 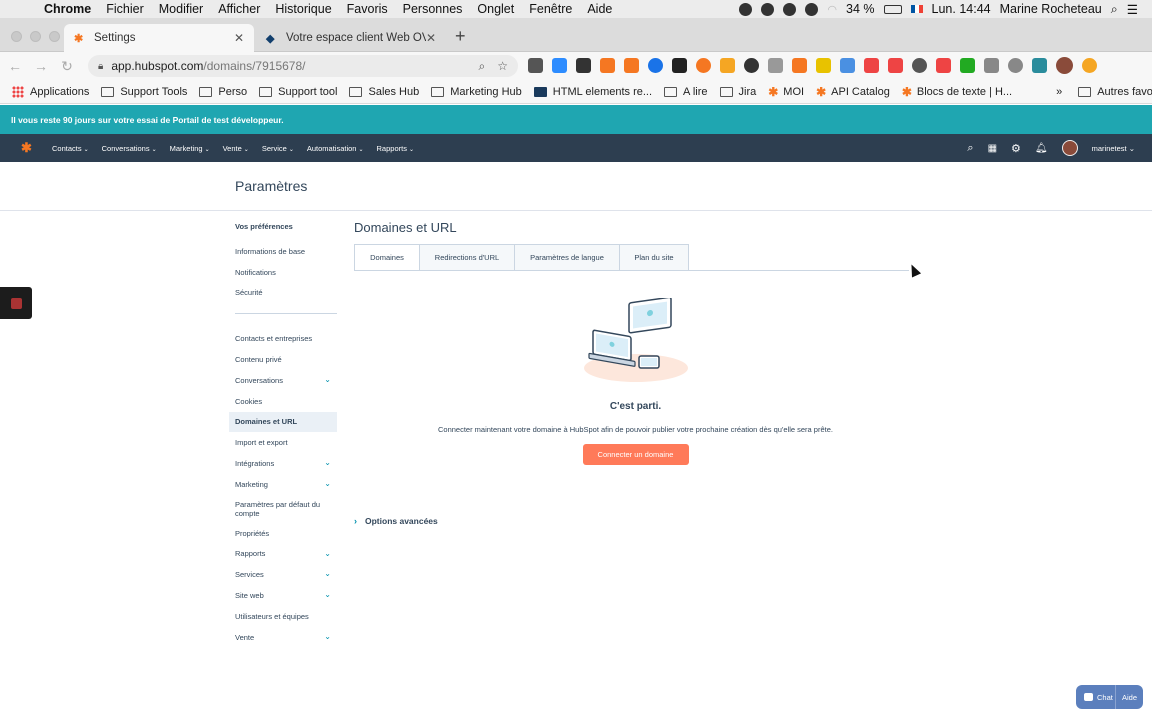 What do you see at coordinates (54, 36) in the screenshot?
I see `zoom-window-button` at bounding box center [54, 36].